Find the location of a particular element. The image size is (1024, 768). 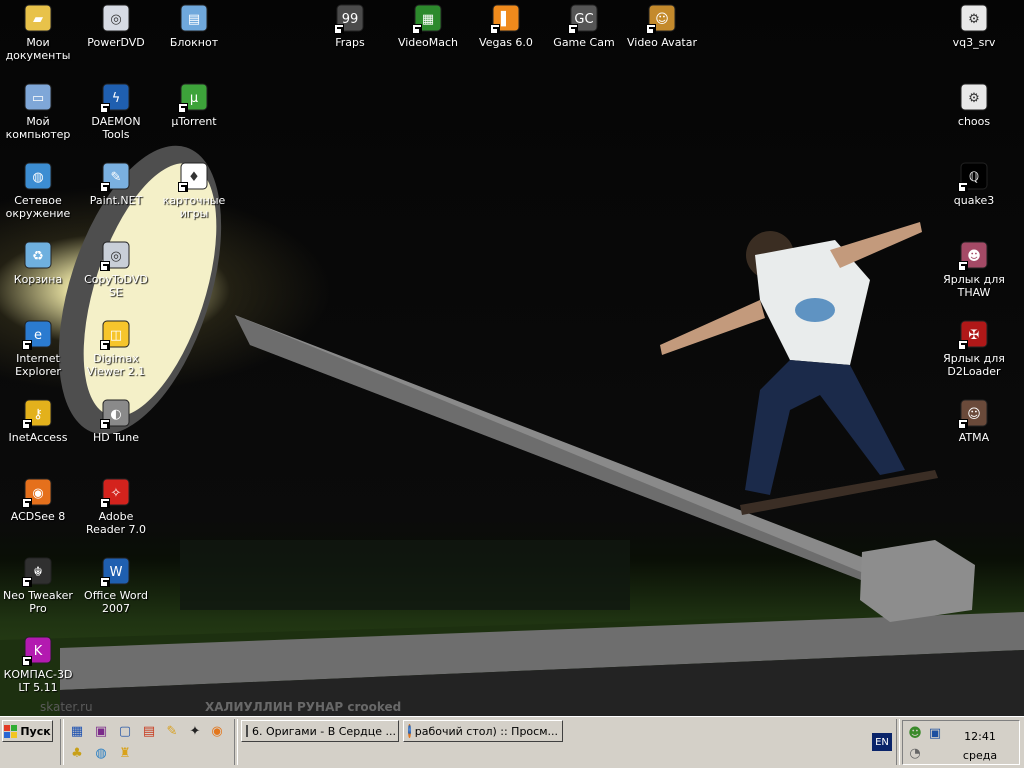

desktop-icon-inetaccess: ⚷ InetAccess is located at coordinates (38, 420).